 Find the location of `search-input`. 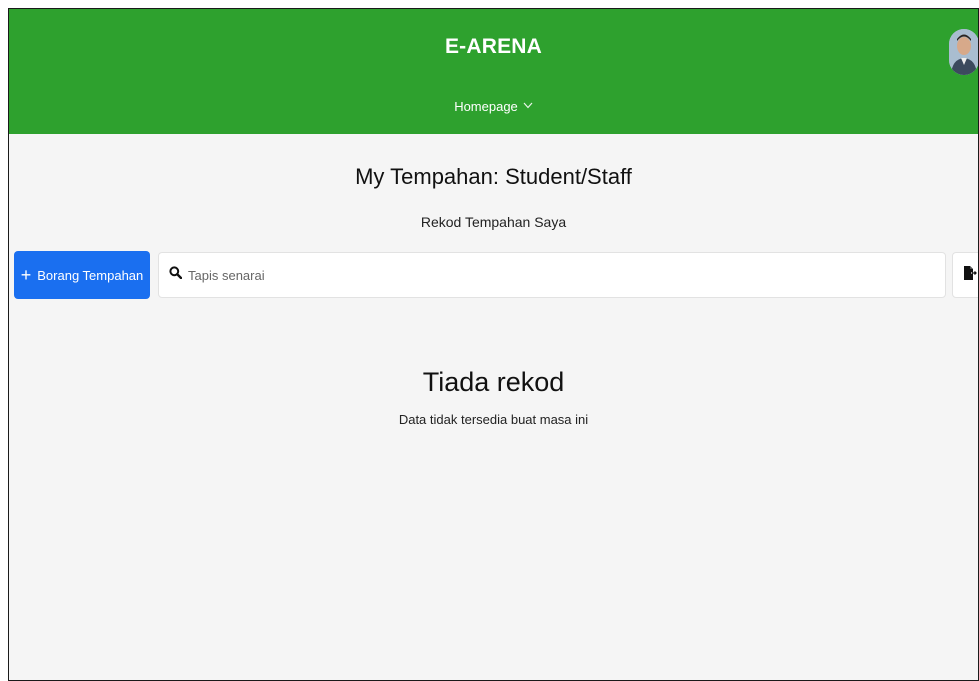

search-input is located at coordinates (566, 275).